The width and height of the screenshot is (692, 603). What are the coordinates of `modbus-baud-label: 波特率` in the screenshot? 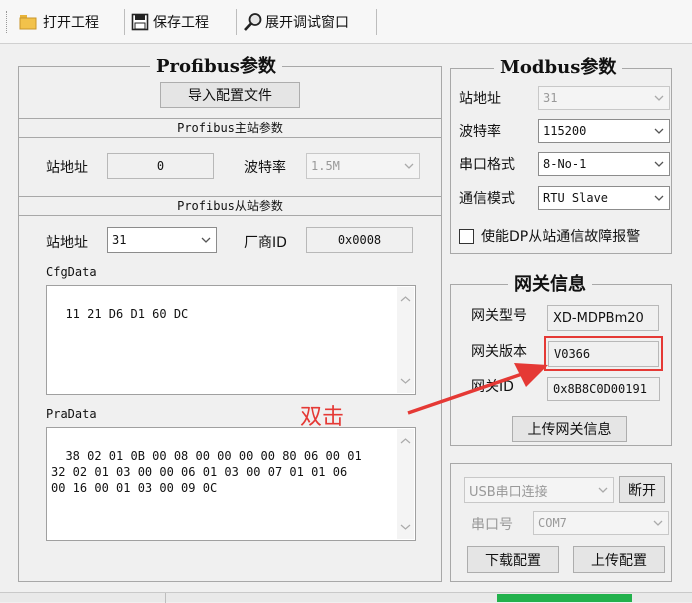 It's located at (480, 132).